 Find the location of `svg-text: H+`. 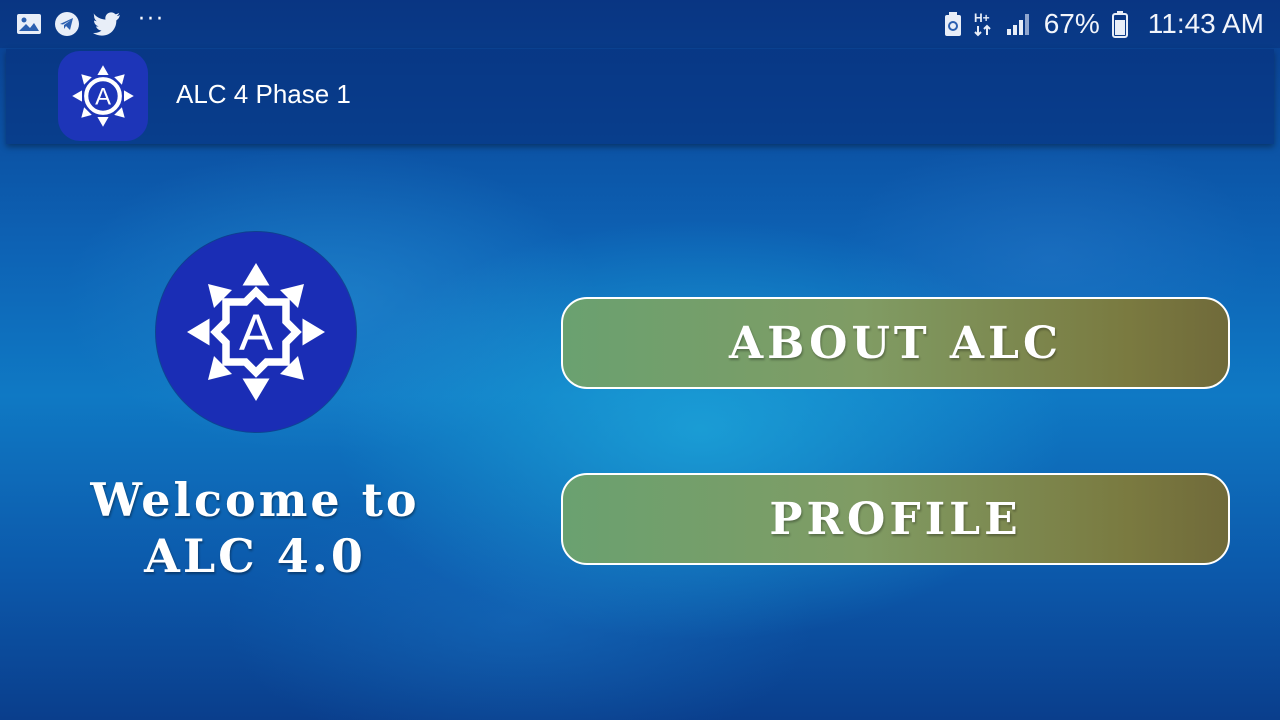

svg-text: H+ is located at coordinates (982, 18).